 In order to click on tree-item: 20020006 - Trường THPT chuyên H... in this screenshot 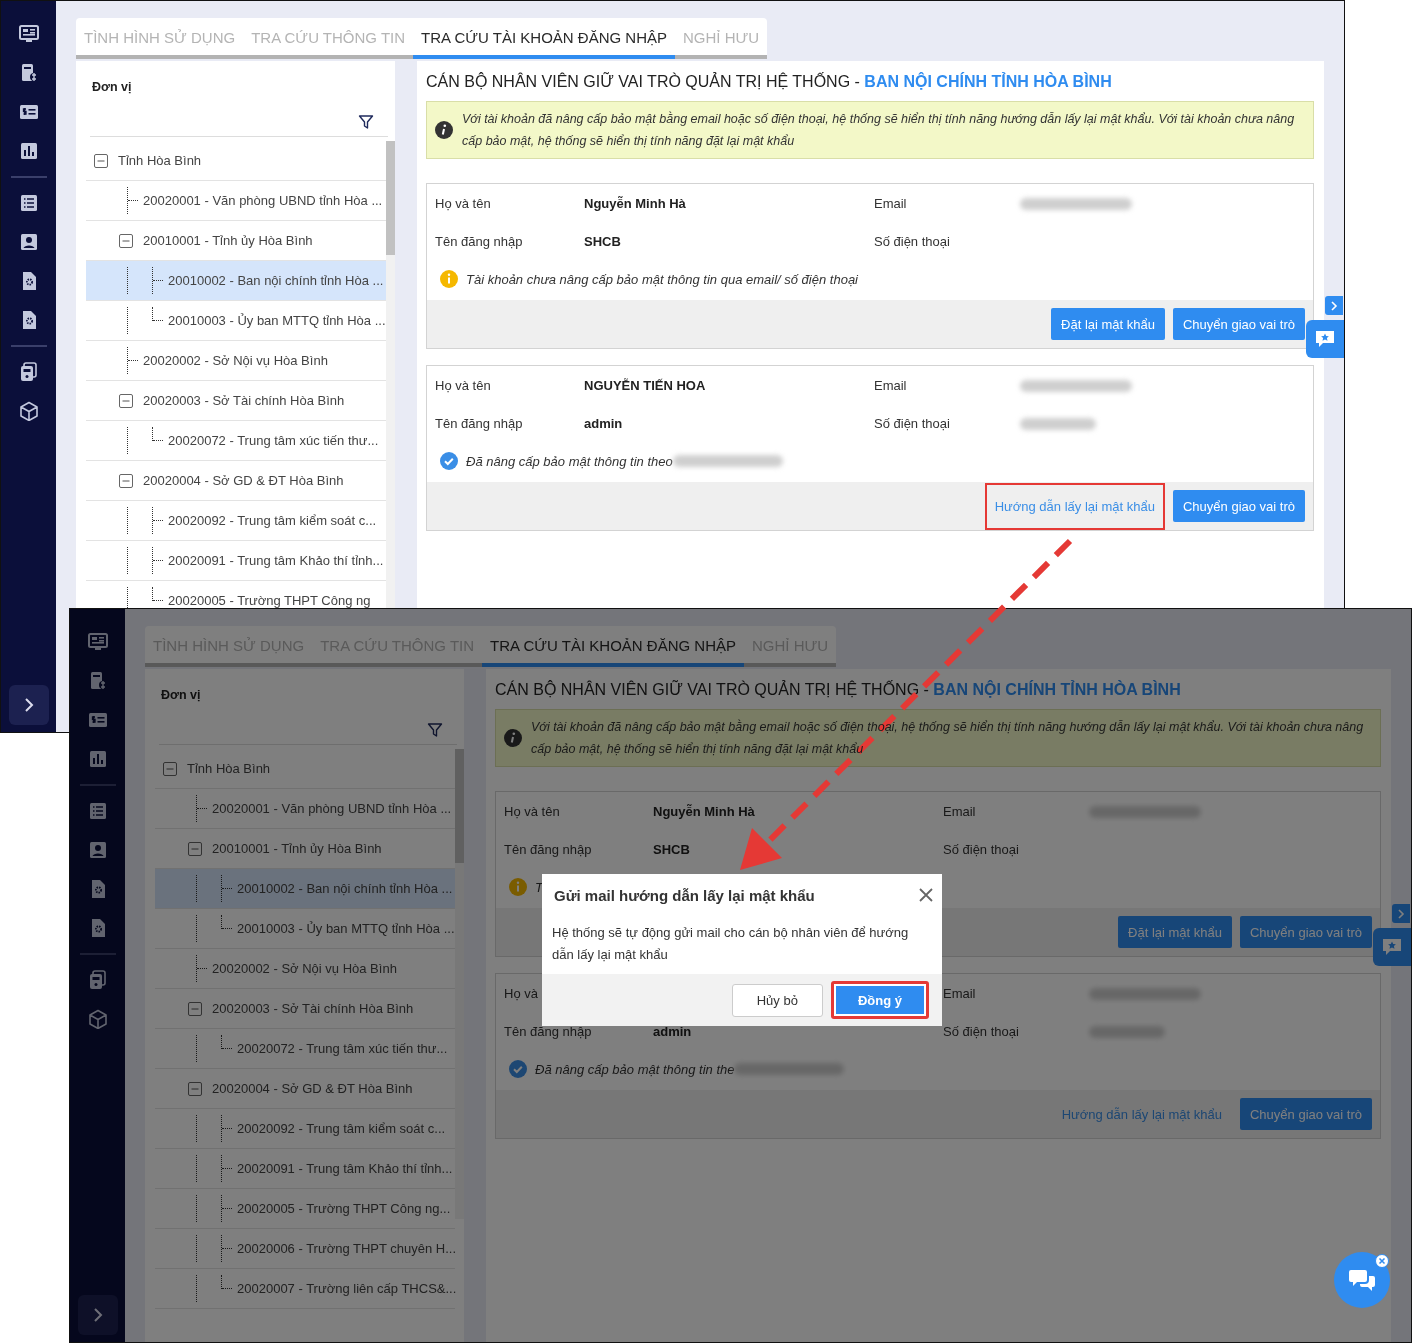, I will do `click(305, 1249)`.